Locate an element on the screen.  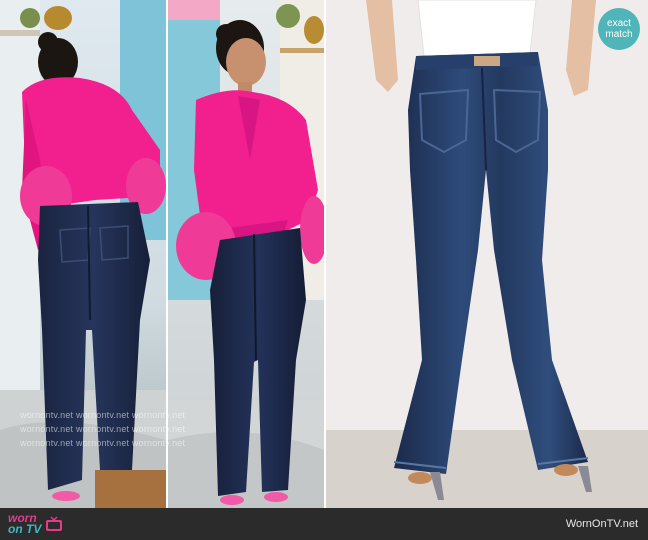
badge-line-1: exact is located at coordinates (619, 23).